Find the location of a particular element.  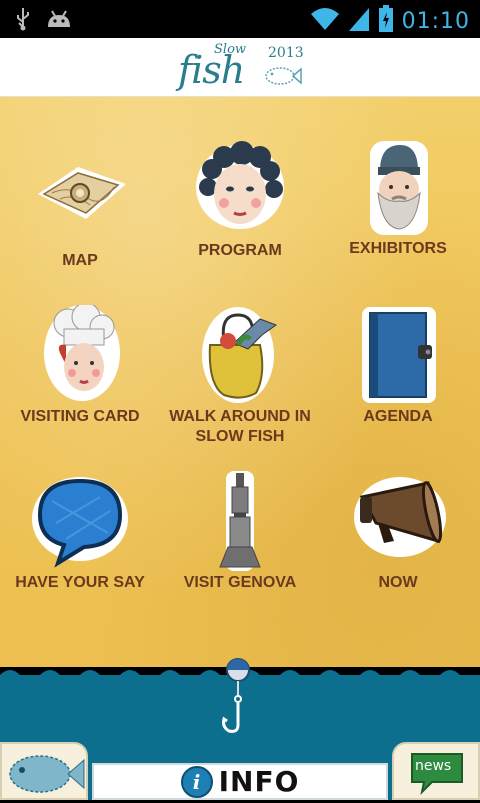

news-bubble-icon: news is located at coordinates (437, 773).